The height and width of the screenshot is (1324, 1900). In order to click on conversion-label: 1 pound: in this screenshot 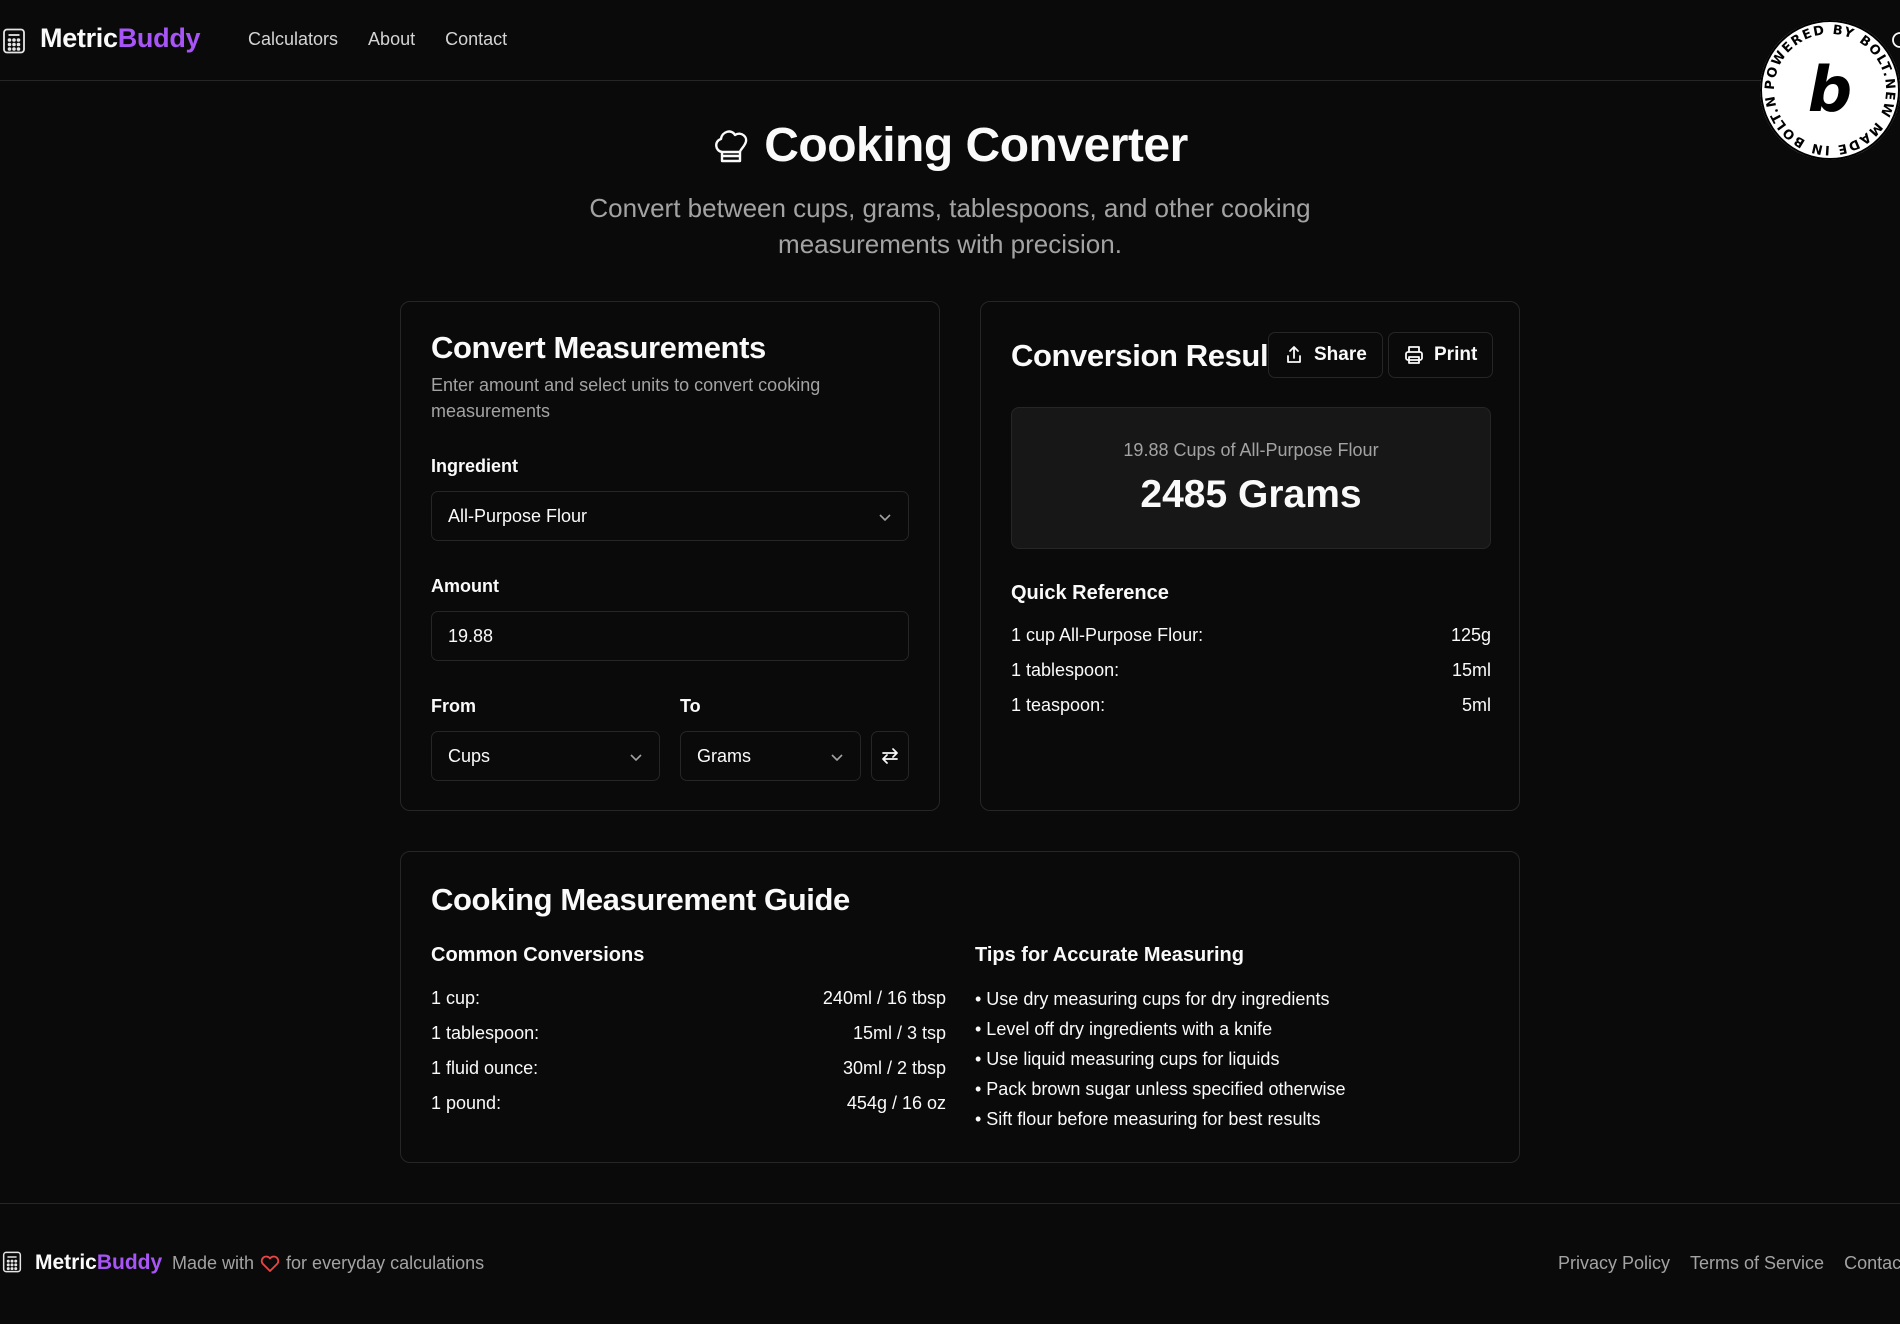, I will do `click(466, 1103)`.